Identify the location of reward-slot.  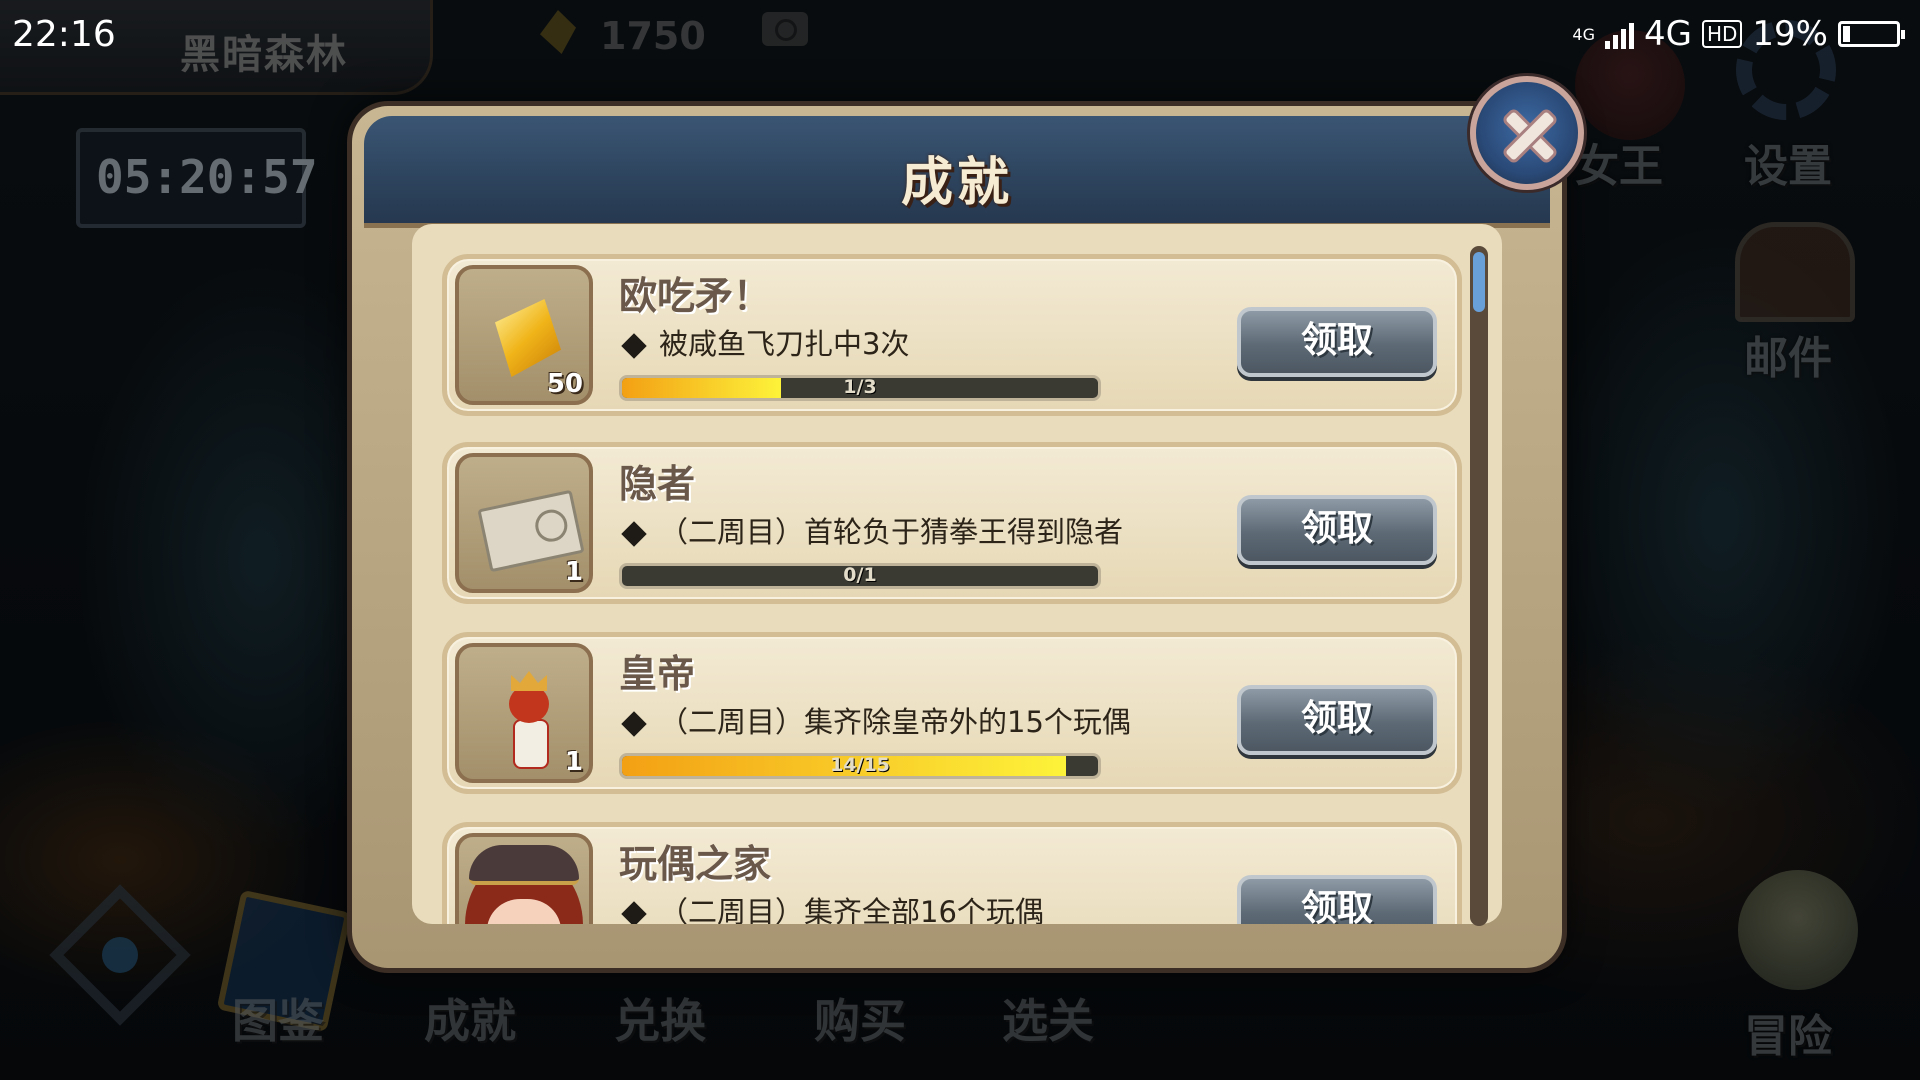
(524, 878).